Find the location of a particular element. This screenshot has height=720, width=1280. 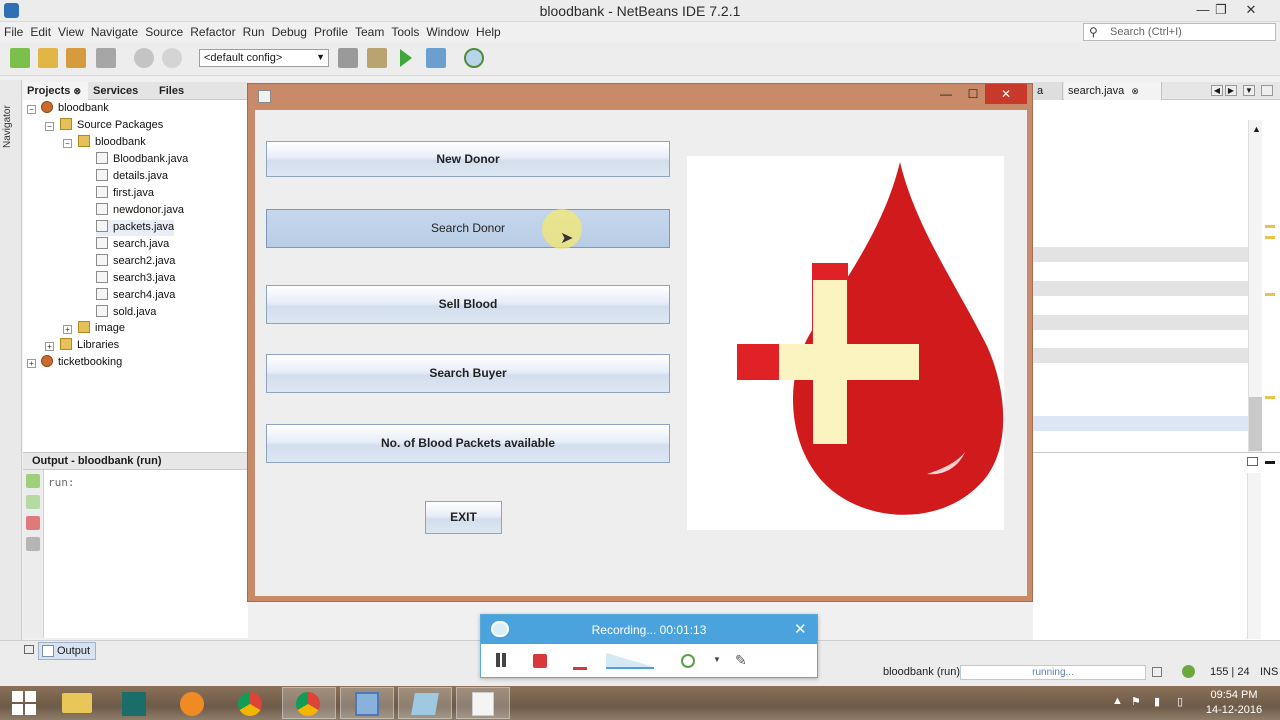

tree-item-file: newdonor.java is located at coordinates (140, 211).